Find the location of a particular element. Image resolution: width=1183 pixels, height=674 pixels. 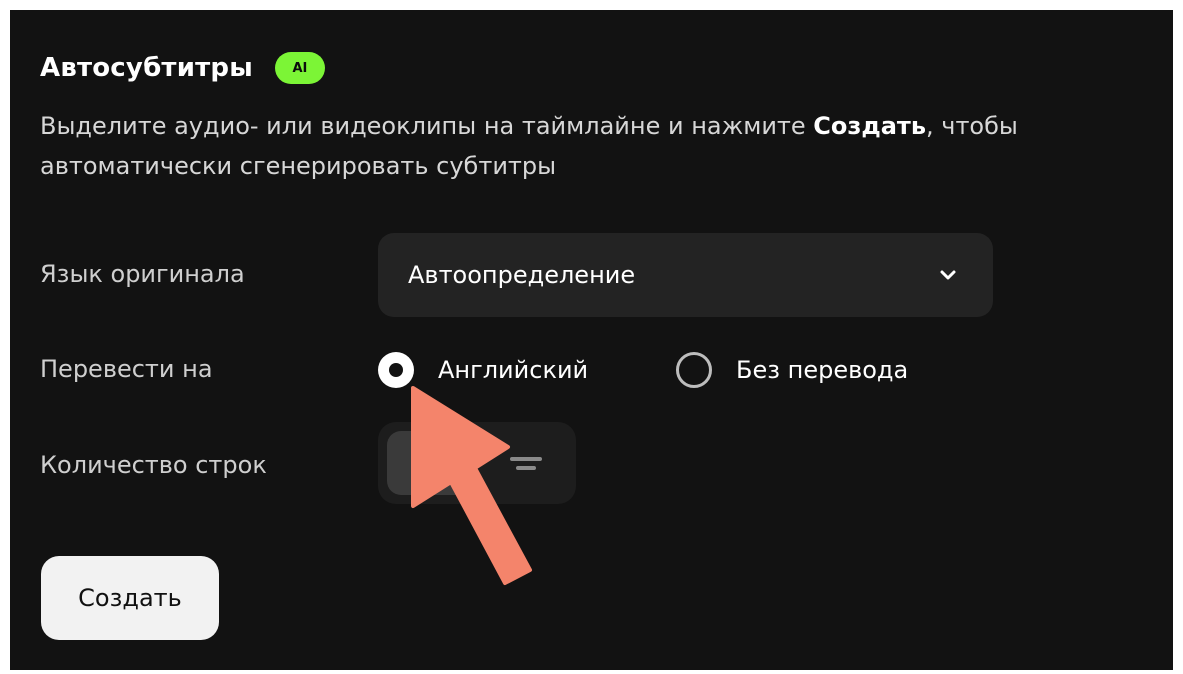

title-row: Автосубтитры AI is located at coordinates (182, 68).